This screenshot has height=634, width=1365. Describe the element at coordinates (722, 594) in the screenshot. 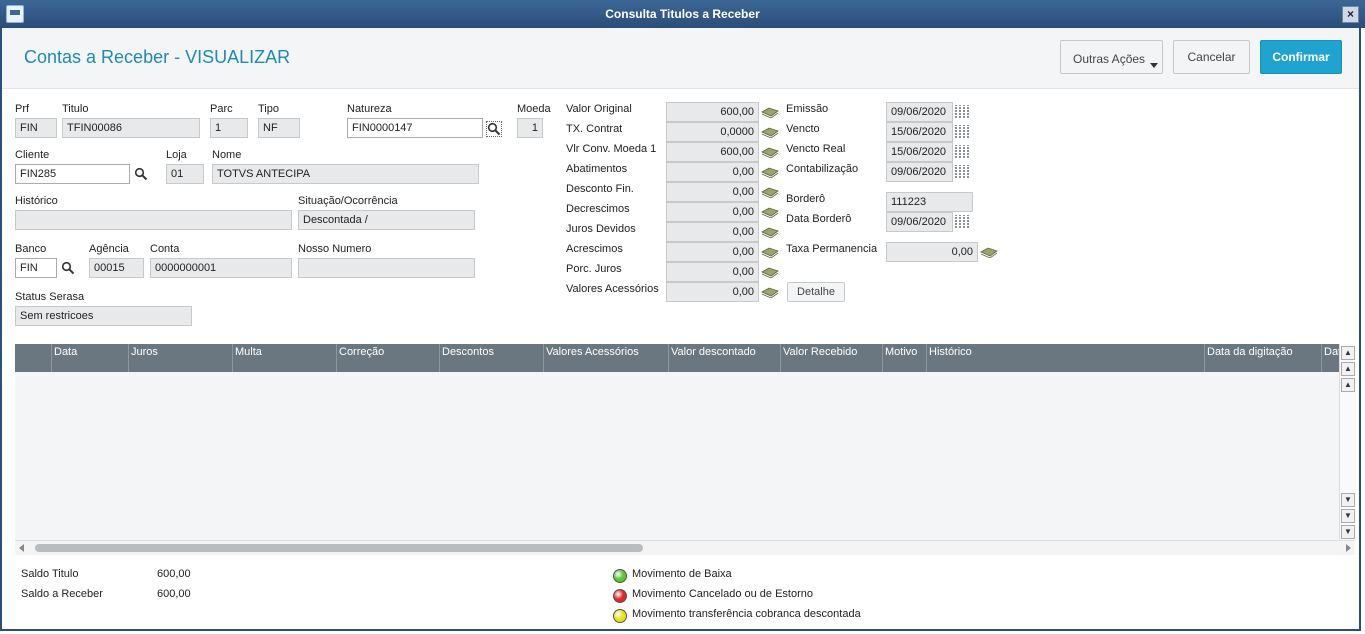

I see `legend-label: Movimento Cancelado ou de Estorno` at that location.